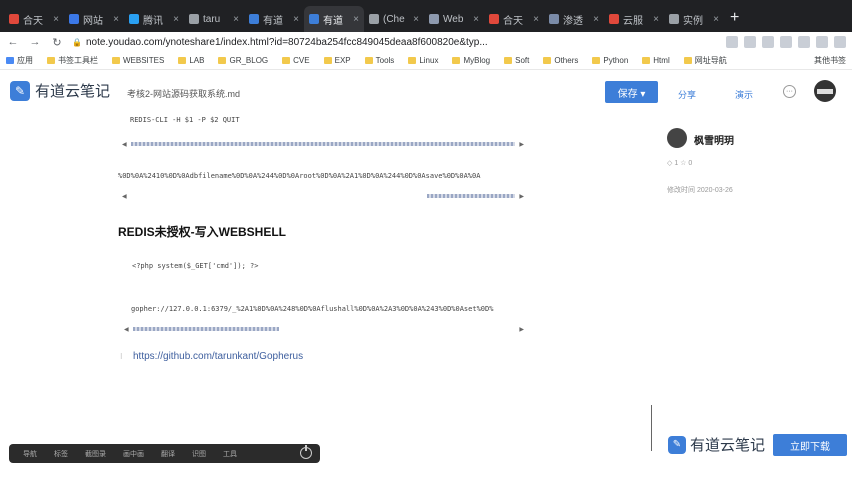 Image resolution: width=852 pixels, height=480 pixels. What do you see at coordinates (810, 445) in the screenshot?
I see `download-button: 立即下载` at bounding box center [810, 445].